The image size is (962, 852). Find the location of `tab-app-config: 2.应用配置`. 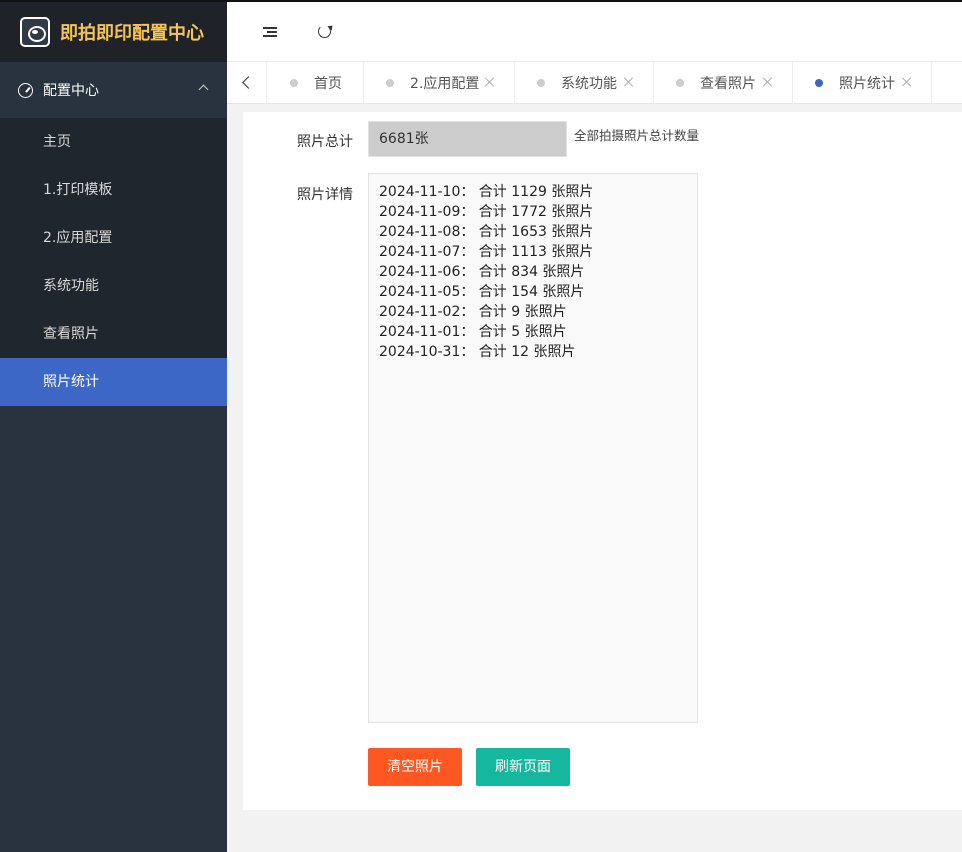

tab-app-config: 2.应用配置 is located at coordinates (439, 83).